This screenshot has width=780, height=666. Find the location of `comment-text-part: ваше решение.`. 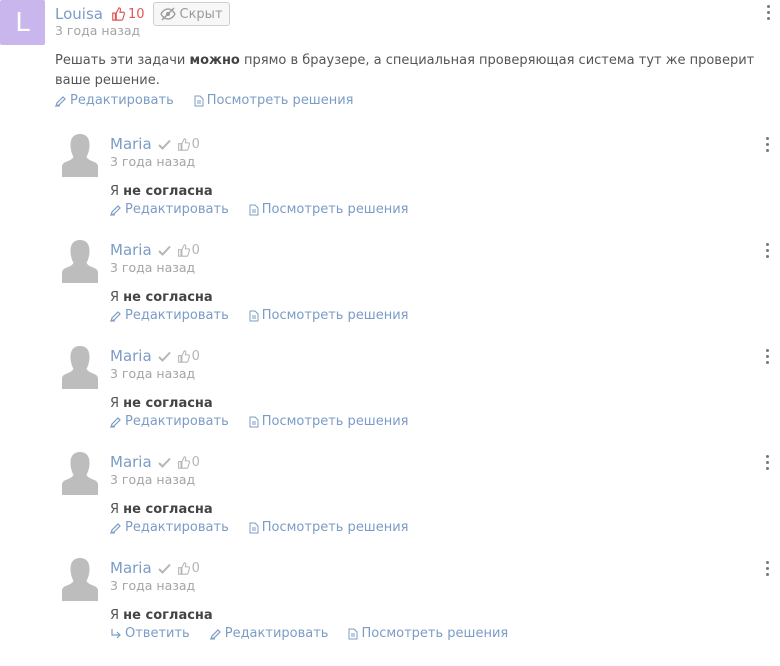

comment-text-part: ваше решение. is located at coordinates (107, 80).